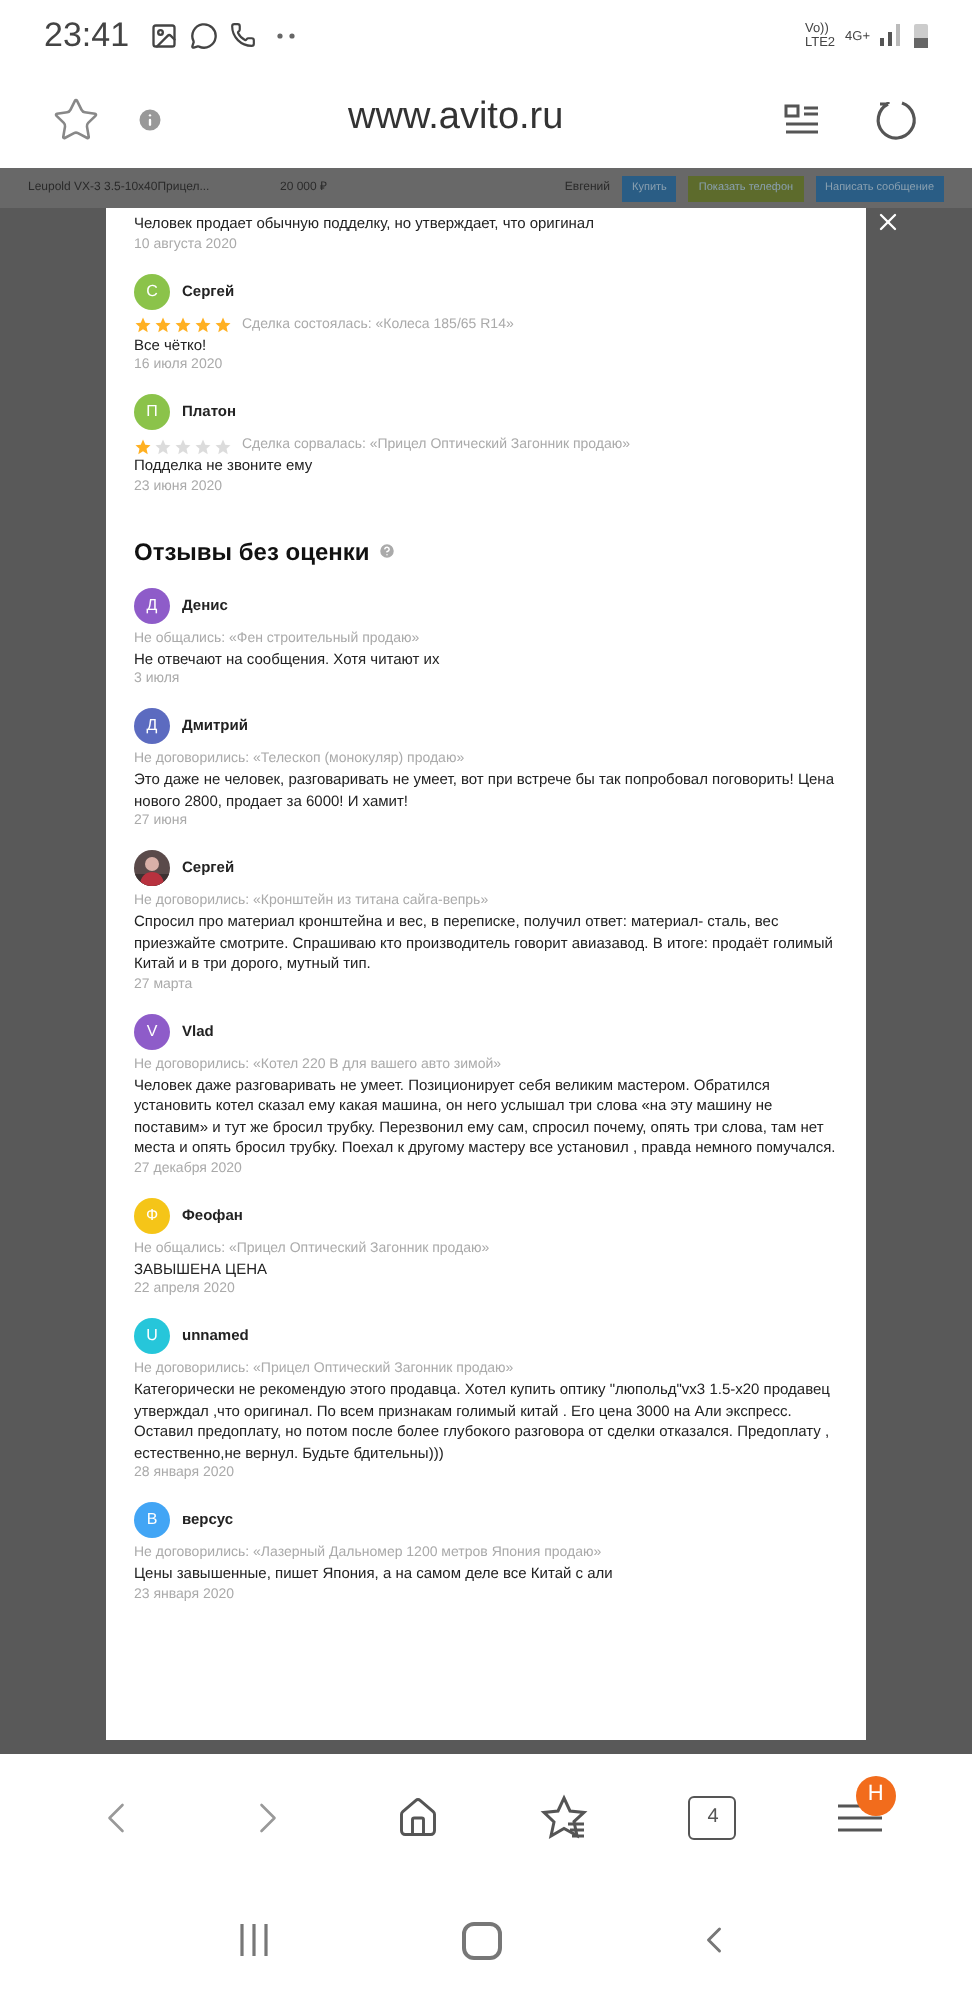 The height and width of the screenshot is (2000, 972). What do you see at coordinates (285, 35) in the screenshot?
I see `more-icon` at bounding box center [285, 35].